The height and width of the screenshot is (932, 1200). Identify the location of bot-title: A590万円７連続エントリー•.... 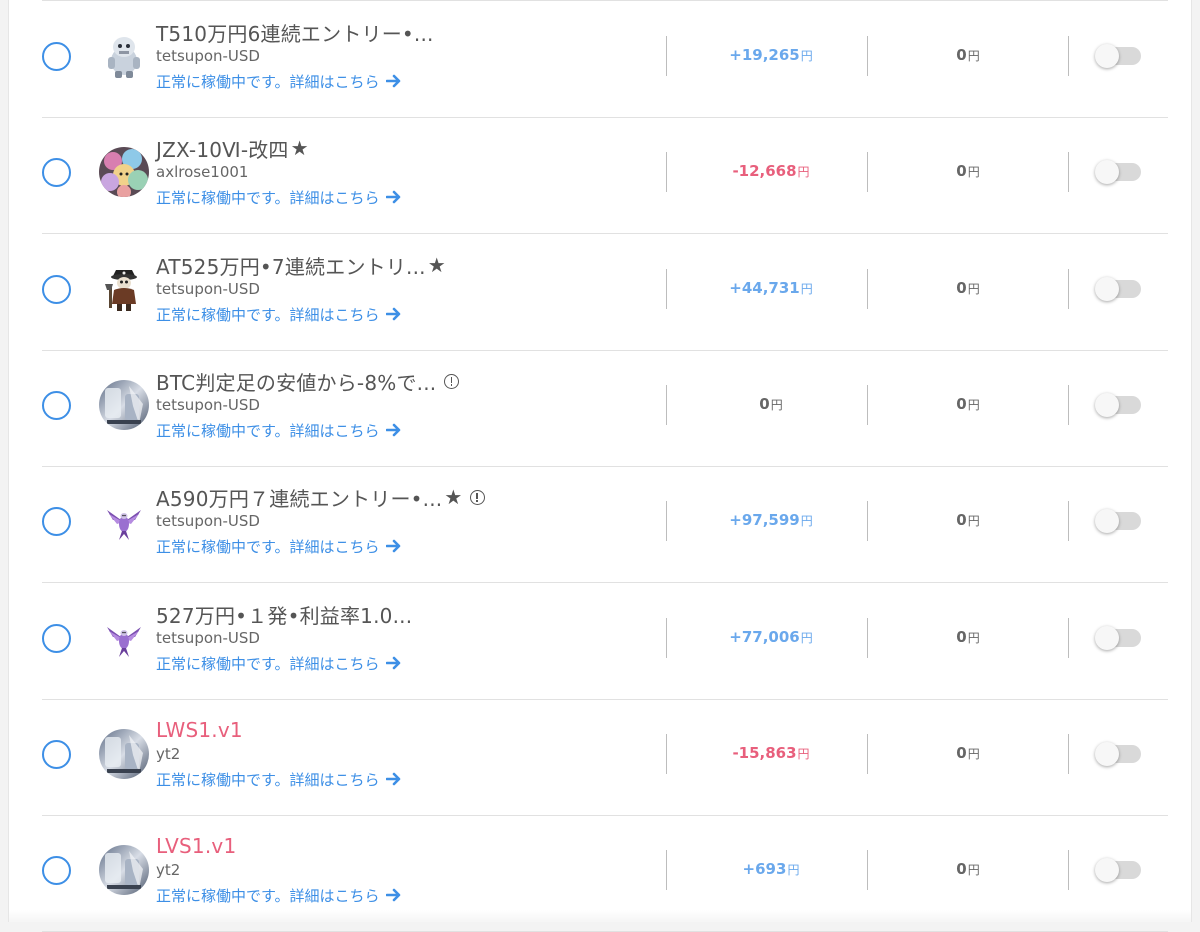
(299, 497).